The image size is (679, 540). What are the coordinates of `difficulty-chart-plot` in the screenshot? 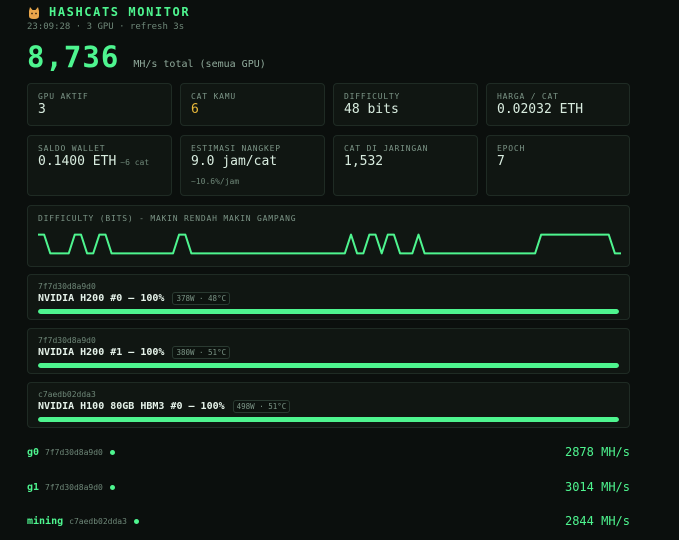 It's located at (329, 244).